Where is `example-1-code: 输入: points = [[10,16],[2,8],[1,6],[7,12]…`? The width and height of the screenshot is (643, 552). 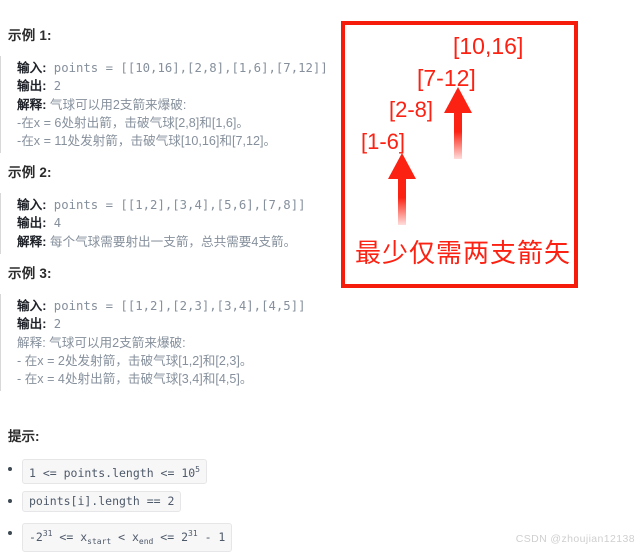 example-1-code: 输入: points = [[10,16],[2,8],[1,6],[7,12]… is located at coordinates (164, 105).